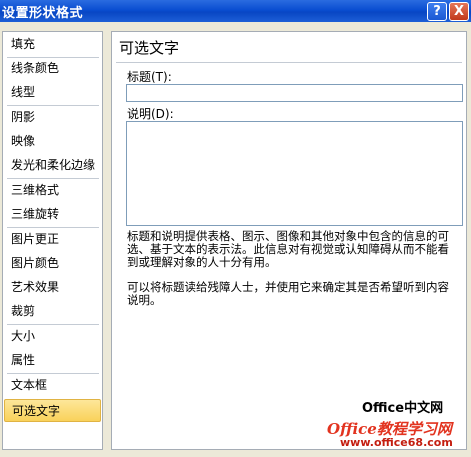  Describe the element at coordinates (289, 62) in the screenshot. I see `heading-divider` at that location.